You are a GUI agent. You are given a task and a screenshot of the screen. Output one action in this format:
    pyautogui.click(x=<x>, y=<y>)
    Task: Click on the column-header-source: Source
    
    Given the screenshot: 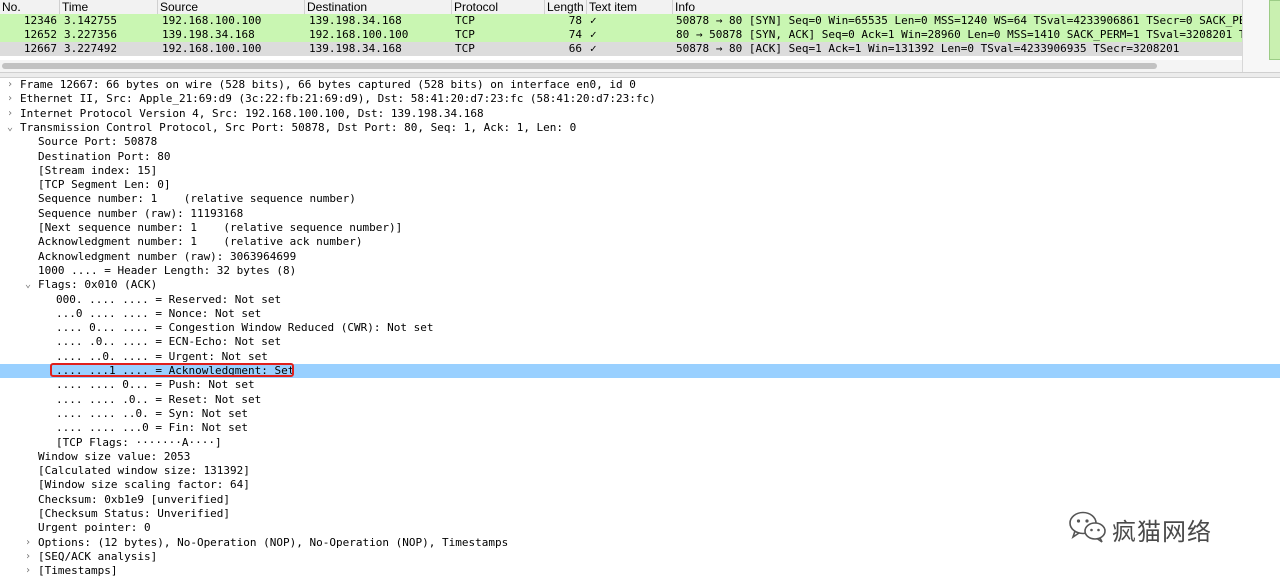 What is the action you would take?
    pyautogui.click(x=231, y=7)
    